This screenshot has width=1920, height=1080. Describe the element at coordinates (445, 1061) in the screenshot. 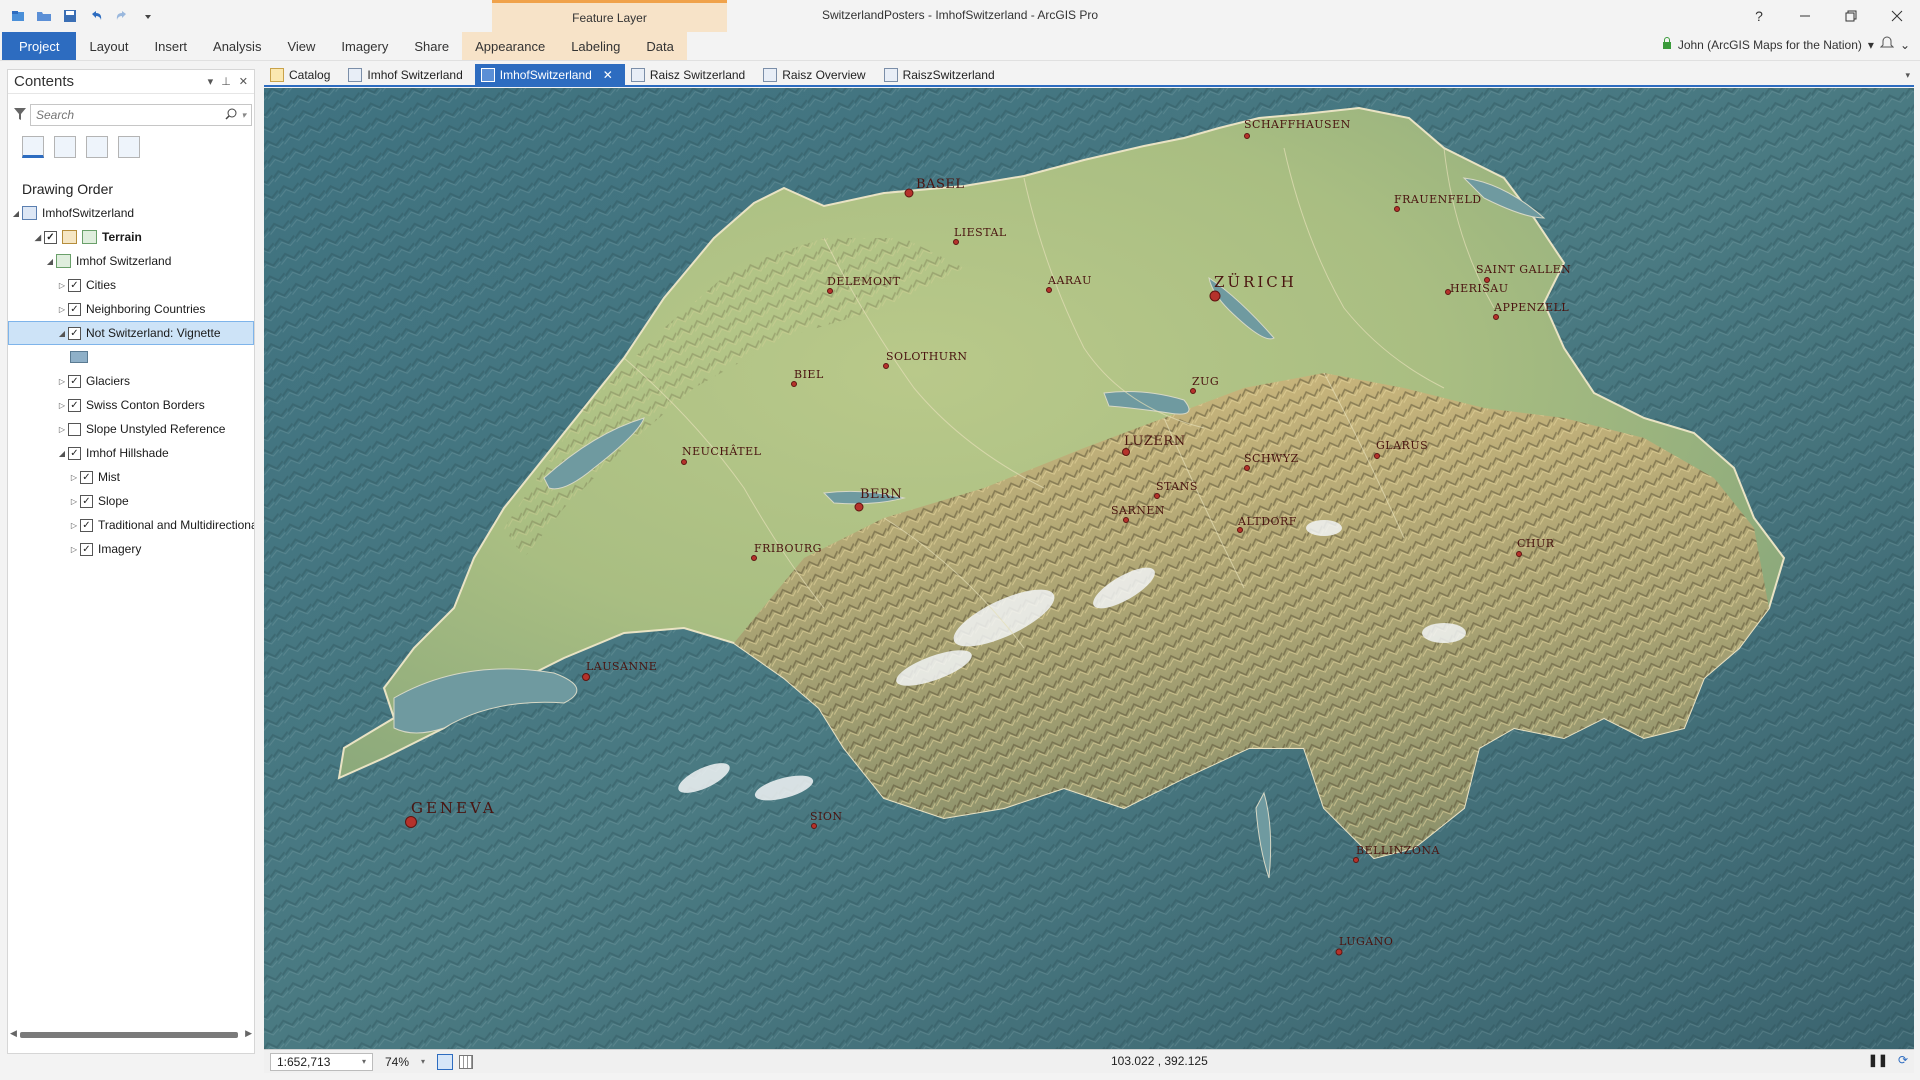

I see `fixed-zoom-icon` at that location.